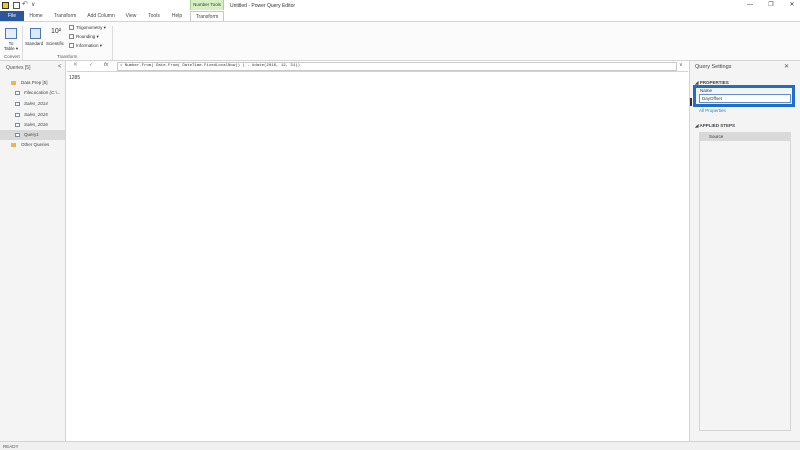 This screenshot has height=450, width=800. Describe the element at coordinates (154, 16) in the screenshot. I see `tab-tools: Tools` at that location.